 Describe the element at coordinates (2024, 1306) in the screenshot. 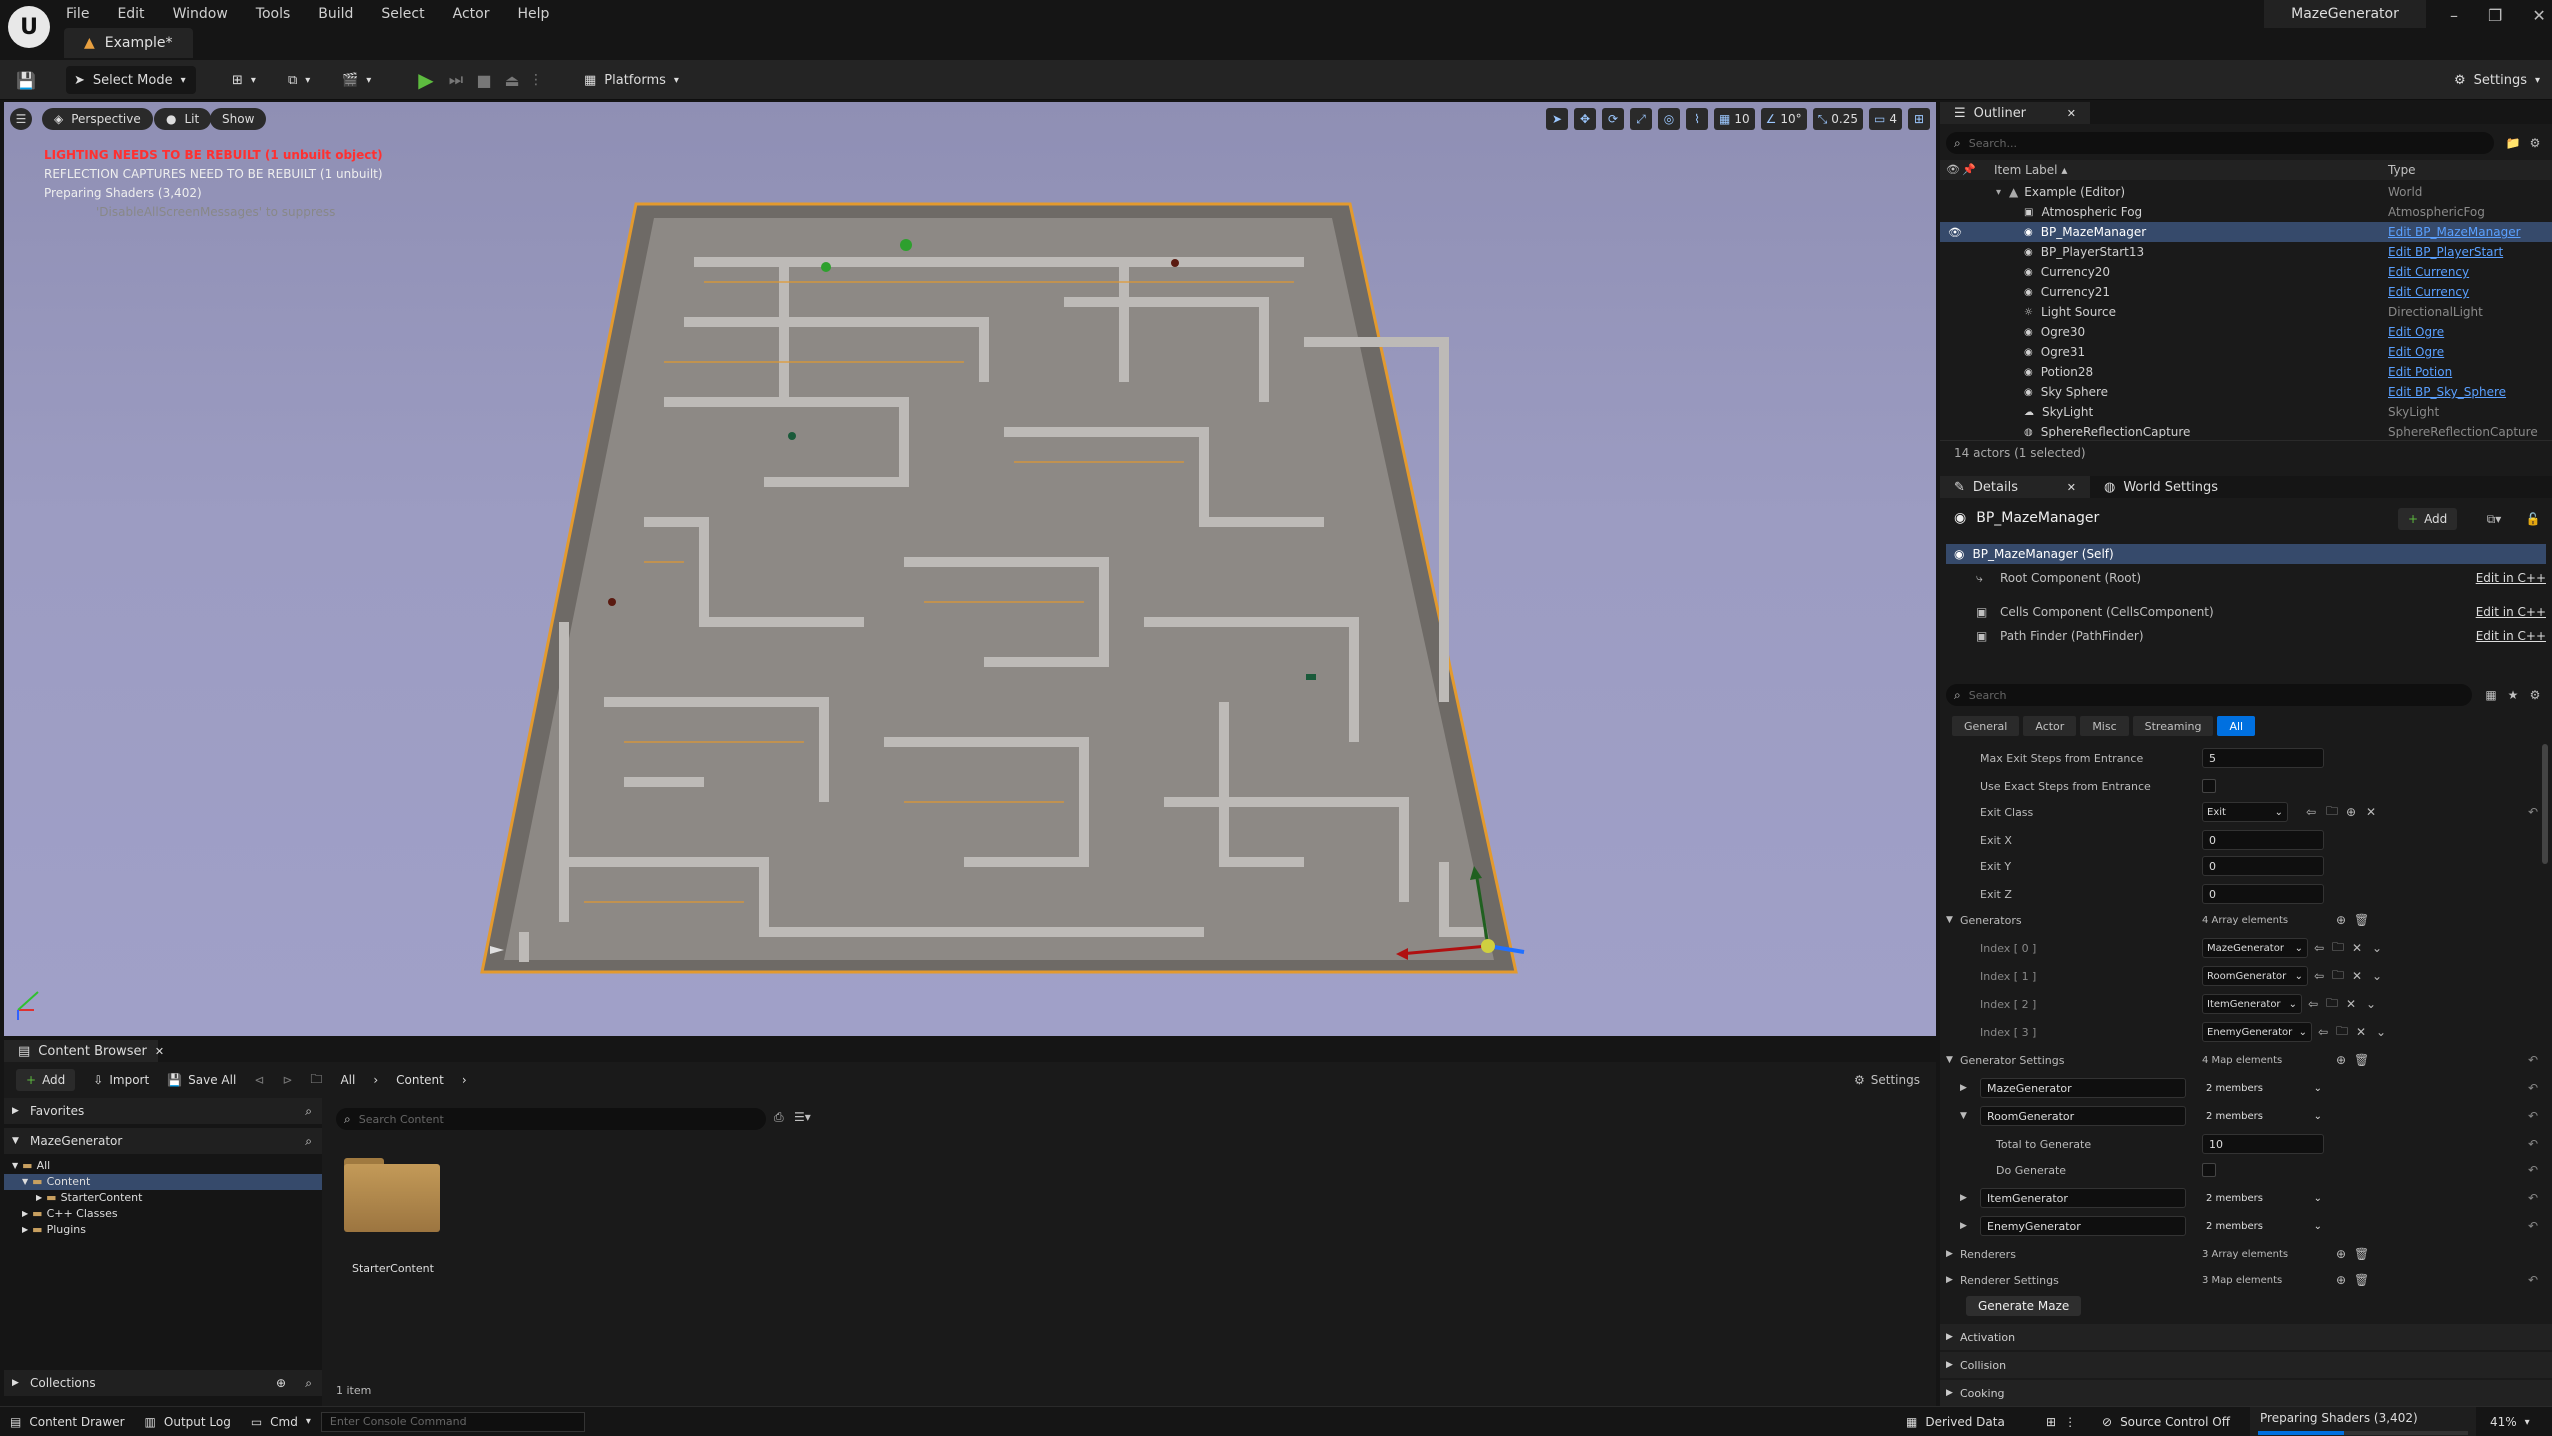

I see `generate-maze-button: Generate Maze` at that location.